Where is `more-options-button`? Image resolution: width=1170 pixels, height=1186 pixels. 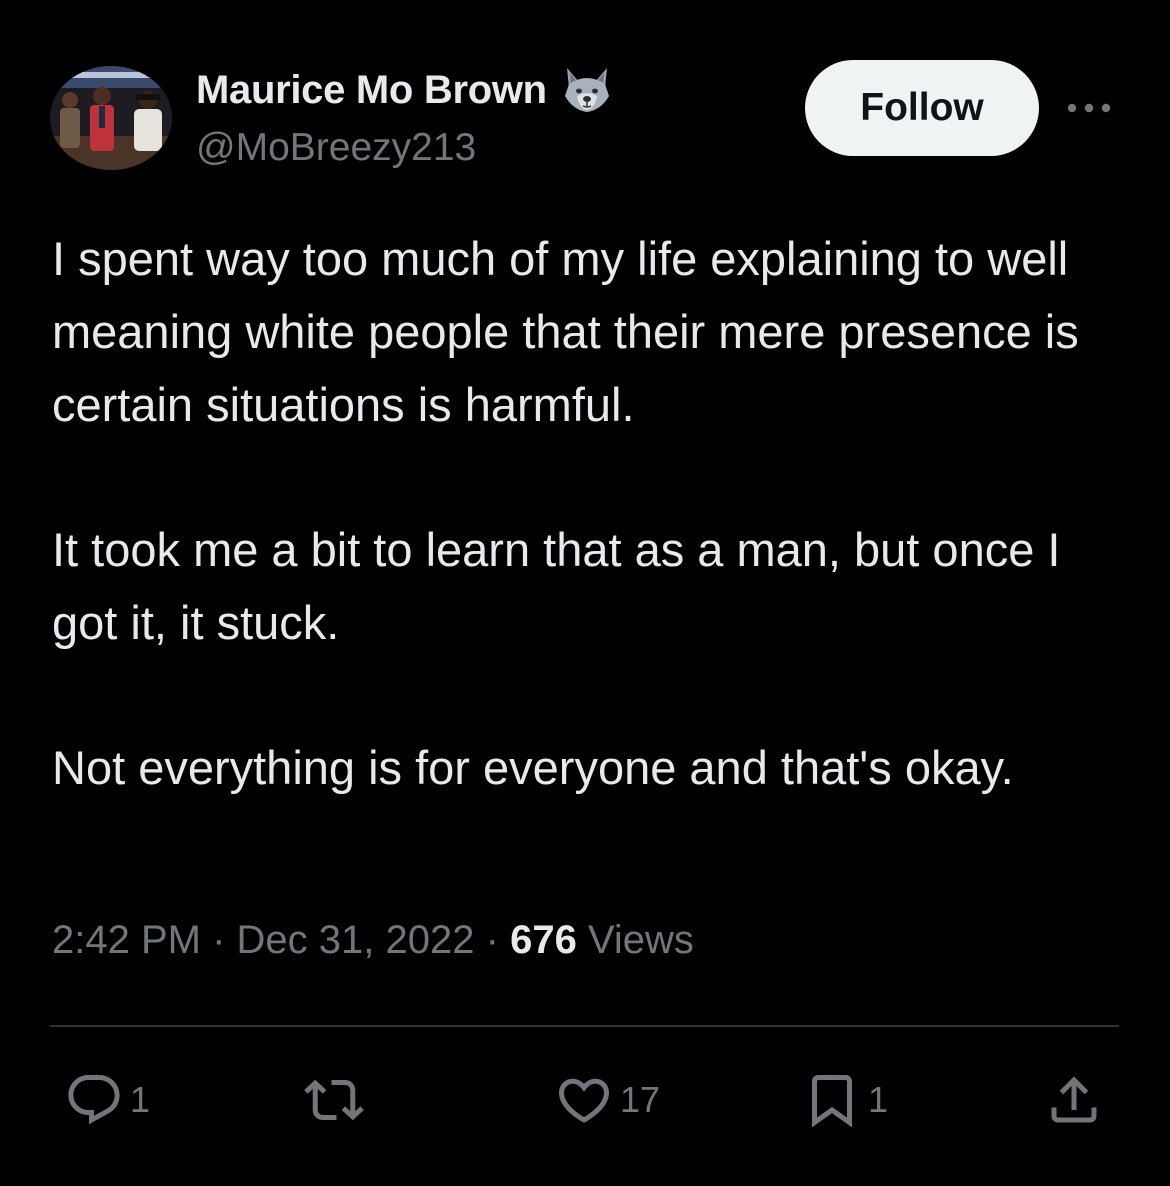
more-options-button is located at coordinates (1089, 108).